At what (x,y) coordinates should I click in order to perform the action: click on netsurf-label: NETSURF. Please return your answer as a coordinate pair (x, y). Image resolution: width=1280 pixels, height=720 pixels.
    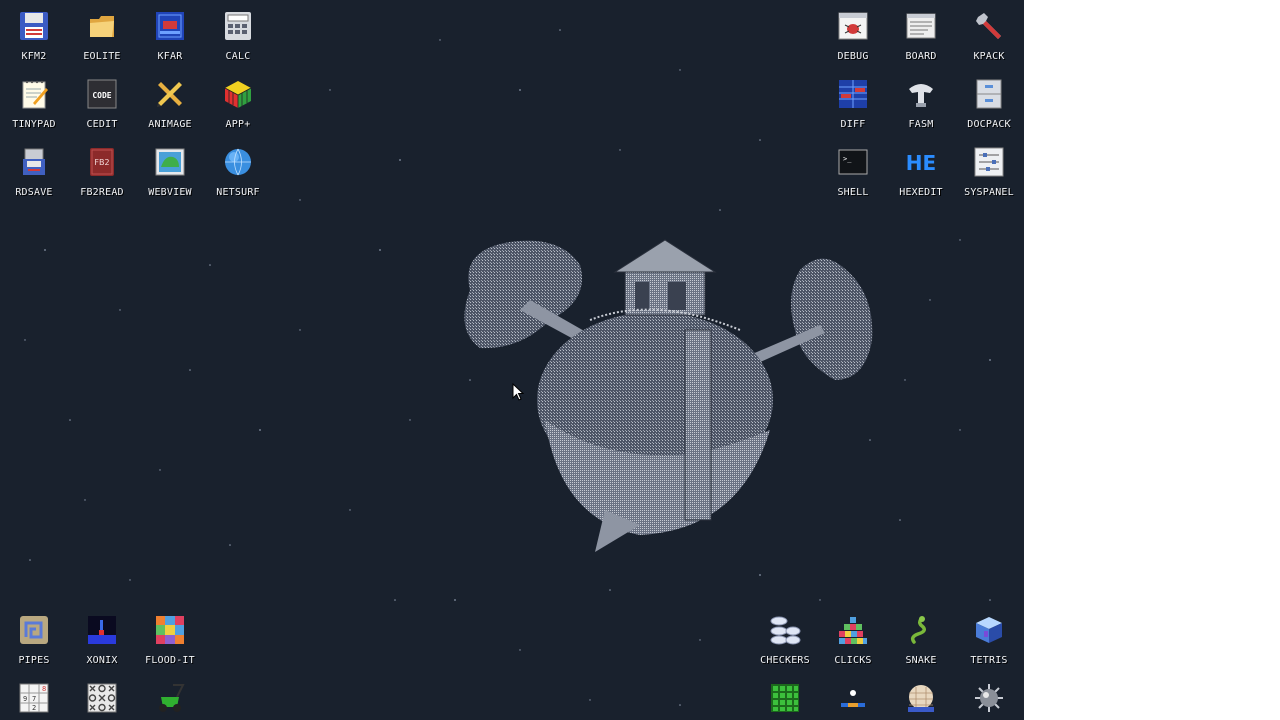
    Looking at the image, I should click on (238, 192).